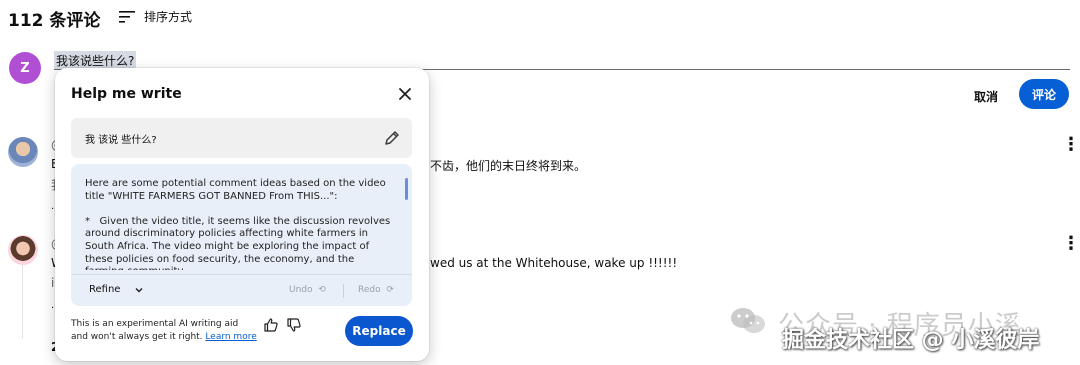 The height and width of the screenshot is (365, 1080). I want to click on refine-dropdown: Refine, so click(116, 289).